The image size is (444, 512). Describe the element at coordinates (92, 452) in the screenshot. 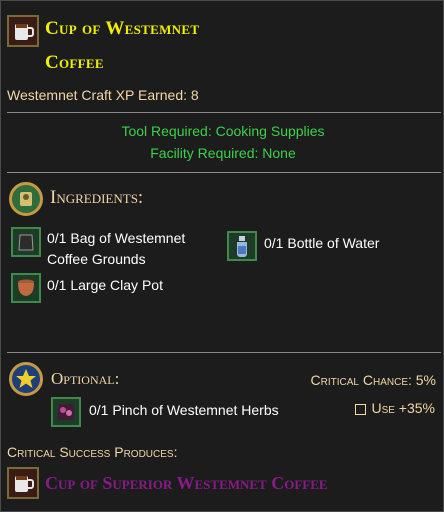

I see `critical-success-label: Critical Success Produces:` at that location.